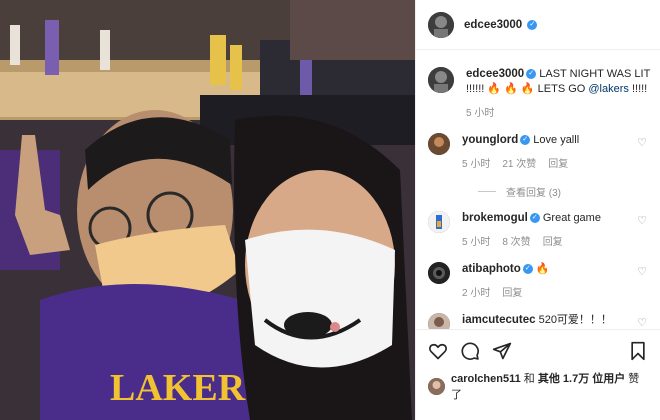 The height and width of the screenshot is (420, 660). I want to click on liker-username: carolchen511, so click(486, 379).